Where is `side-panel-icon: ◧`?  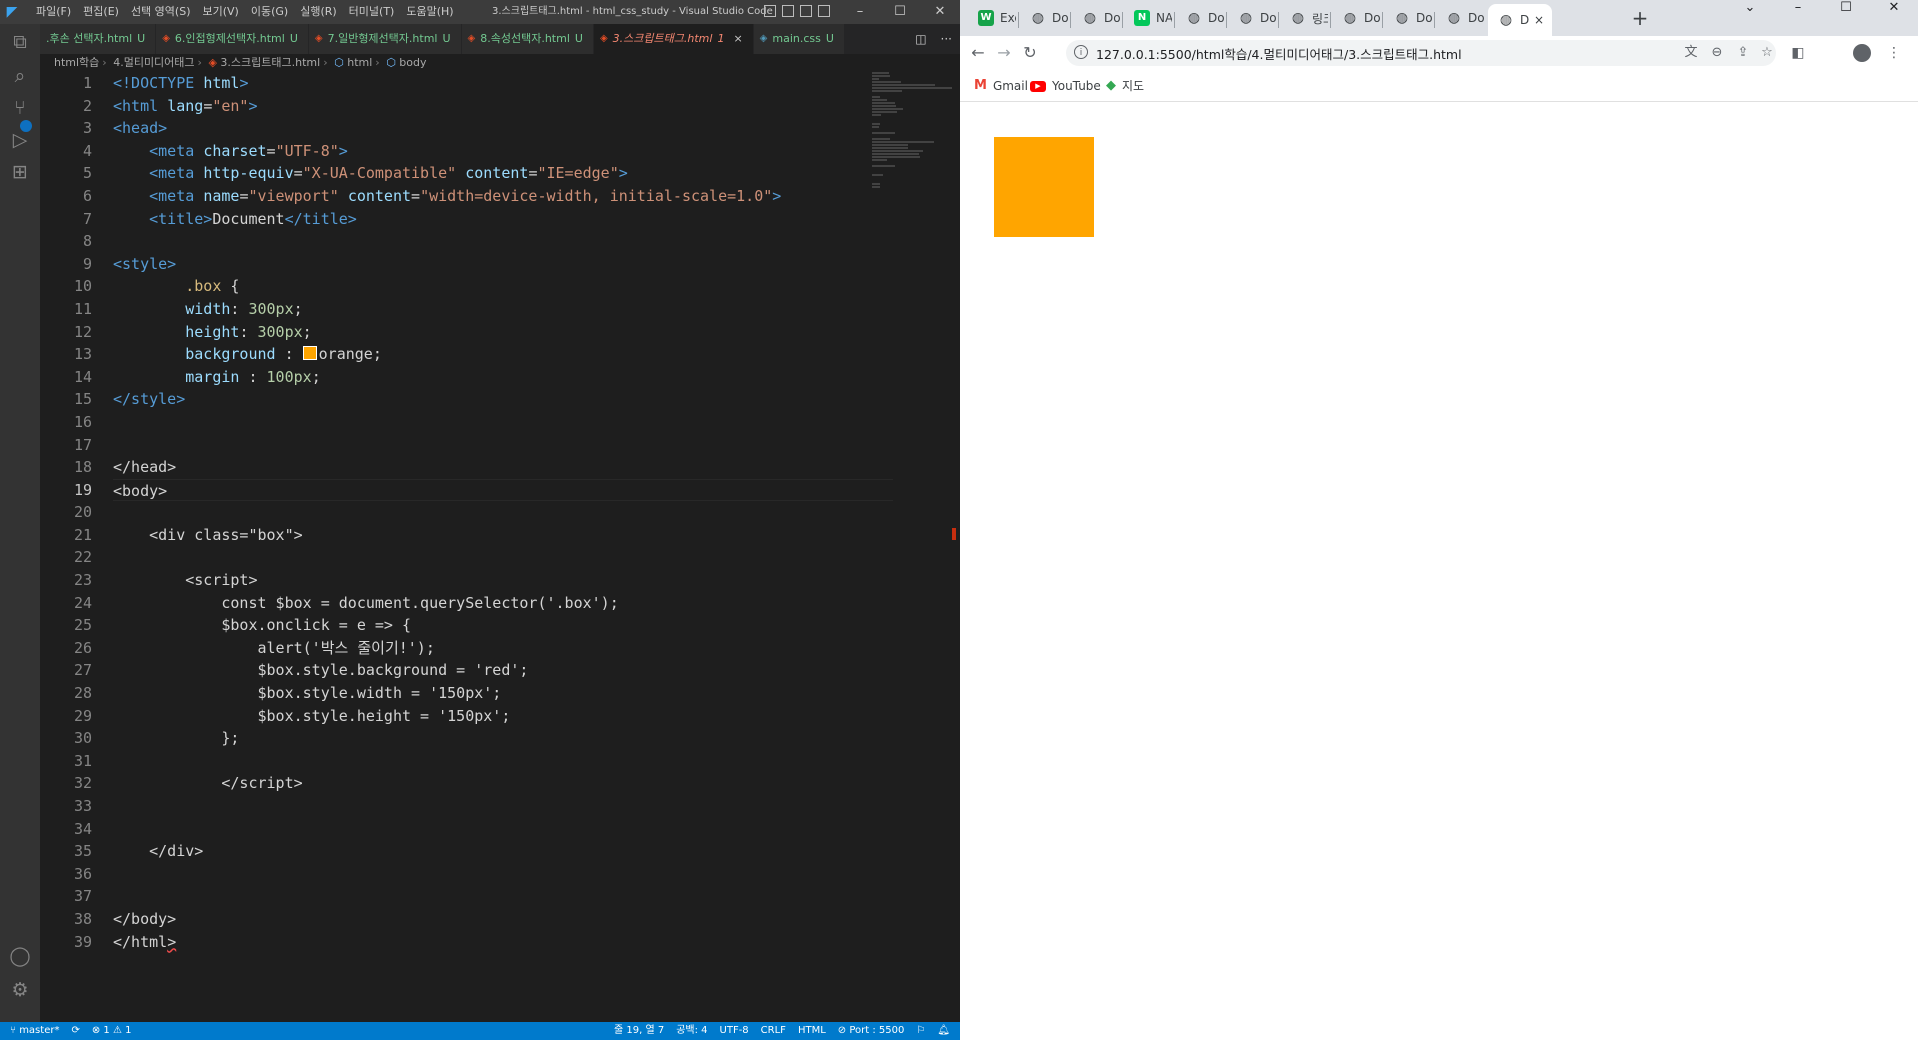 side-panel-icon: ◧ is located at coordinates (1798, 53).